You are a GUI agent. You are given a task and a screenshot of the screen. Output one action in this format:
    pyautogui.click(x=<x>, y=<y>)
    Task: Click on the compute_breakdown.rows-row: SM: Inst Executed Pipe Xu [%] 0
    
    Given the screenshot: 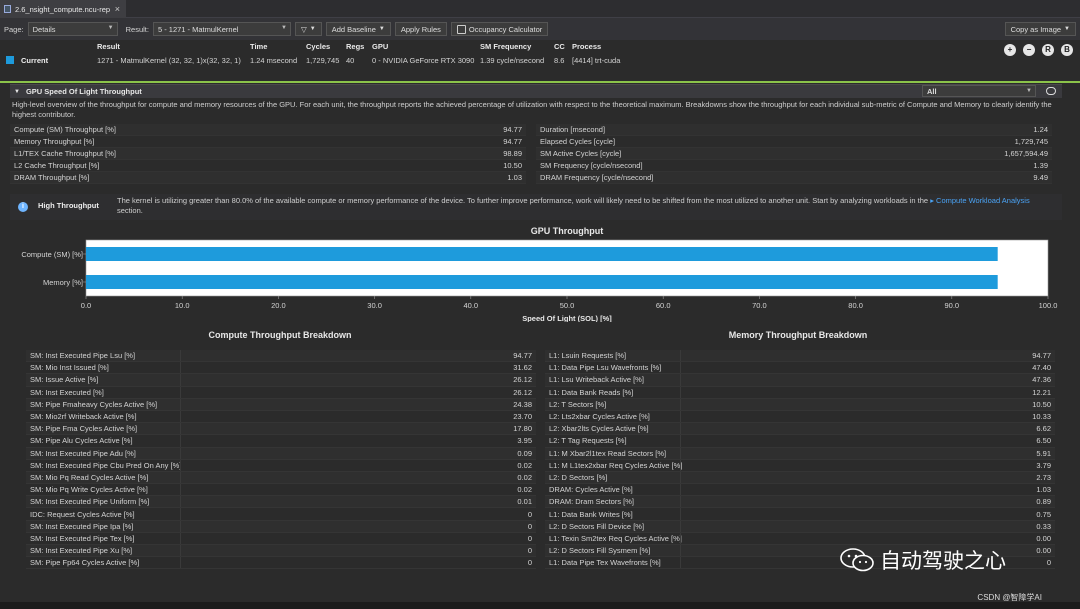 What is the action you would take?
    pyautogui.click(x=281, y=551)
    